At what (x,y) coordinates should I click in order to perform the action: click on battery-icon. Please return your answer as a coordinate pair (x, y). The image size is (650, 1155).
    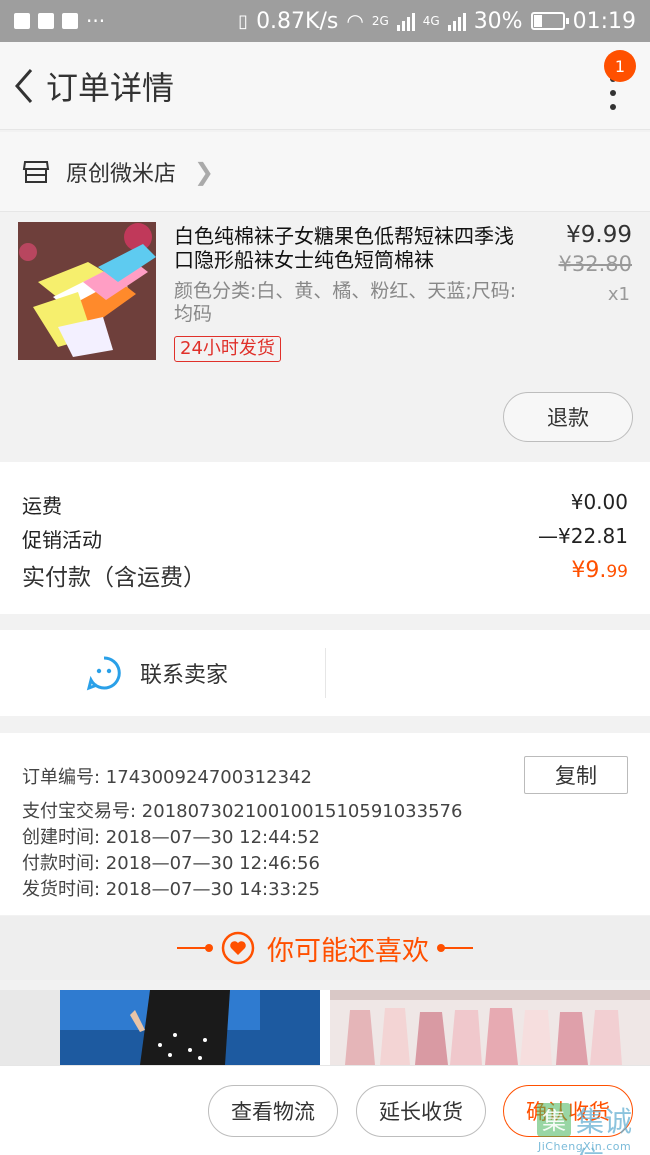
    Looking at the image, I should click on (549, 21).